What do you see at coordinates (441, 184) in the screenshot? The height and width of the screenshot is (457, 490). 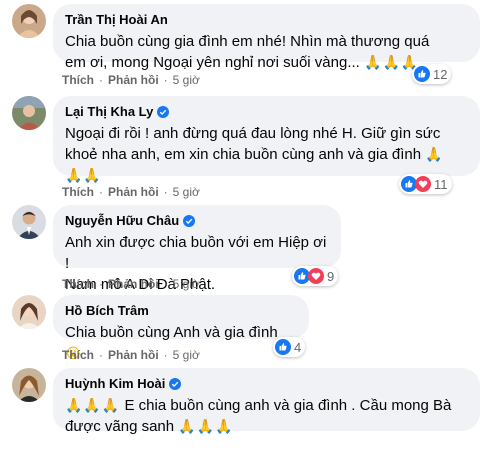 I see `reaction-count: 11` at bounding box center [441, 184].